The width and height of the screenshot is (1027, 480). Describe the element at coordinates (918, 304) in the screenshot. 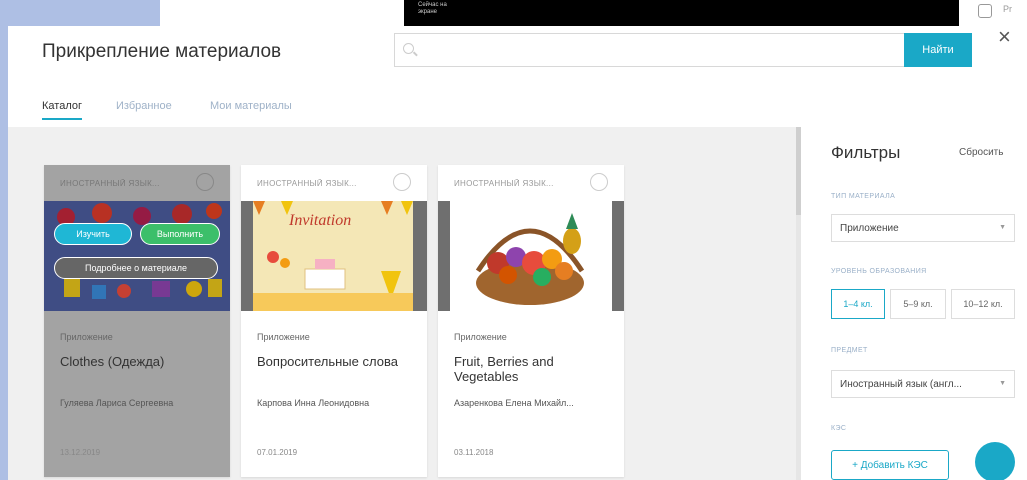

I see `level-5-9-button: 5–9 кл.` at that location.